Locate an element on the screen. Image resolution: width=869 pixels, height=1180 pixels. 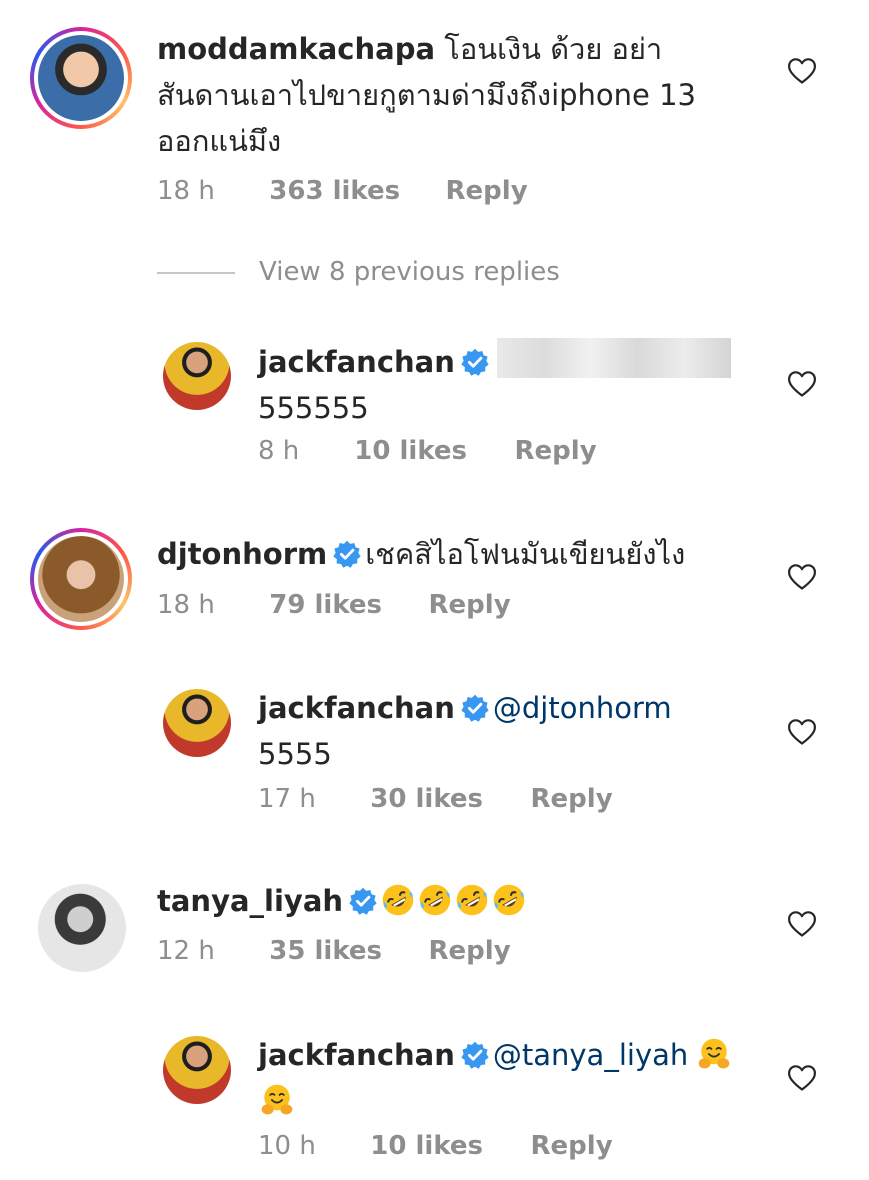
comment-likes: 30 likes is located at coordinates (446, 799).